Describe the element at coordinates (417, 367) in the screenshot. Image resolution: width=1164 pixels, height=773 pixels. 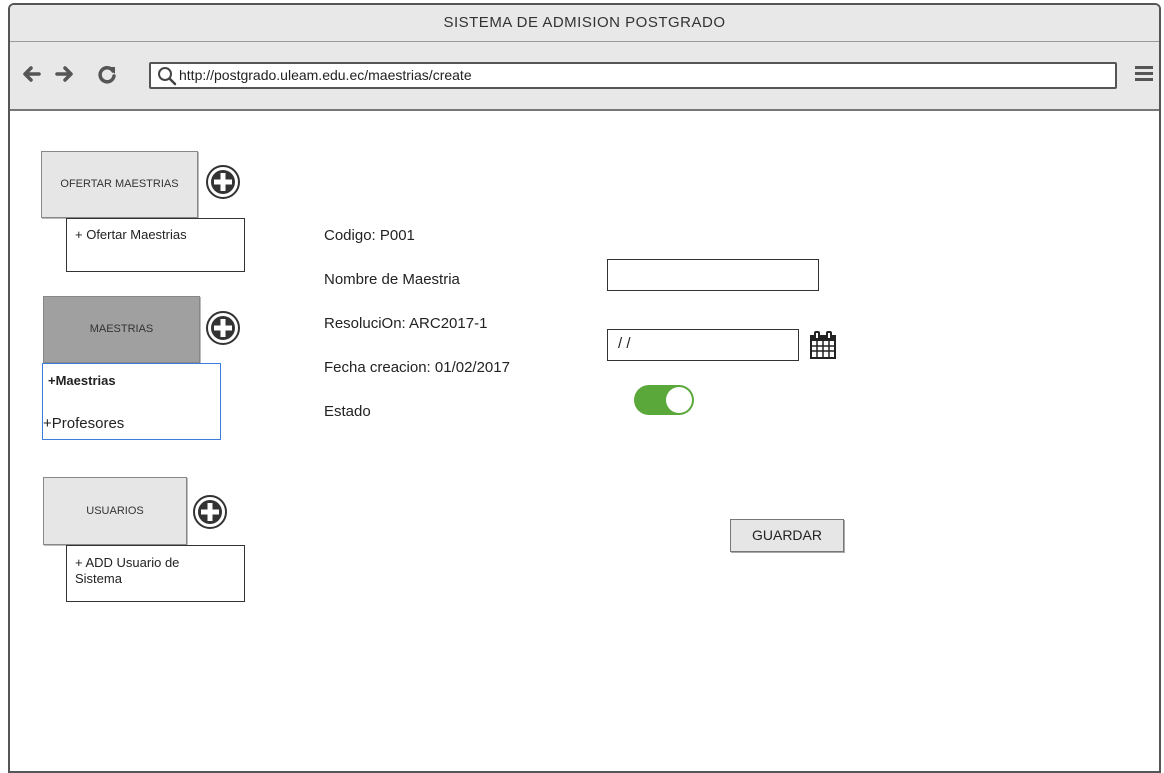
I see `fecha-creacion-label: Fecha creacion: 01/02/2017` at that location.